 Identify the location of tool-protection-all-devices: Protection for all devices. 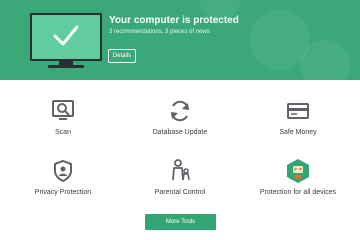
(298, 177).